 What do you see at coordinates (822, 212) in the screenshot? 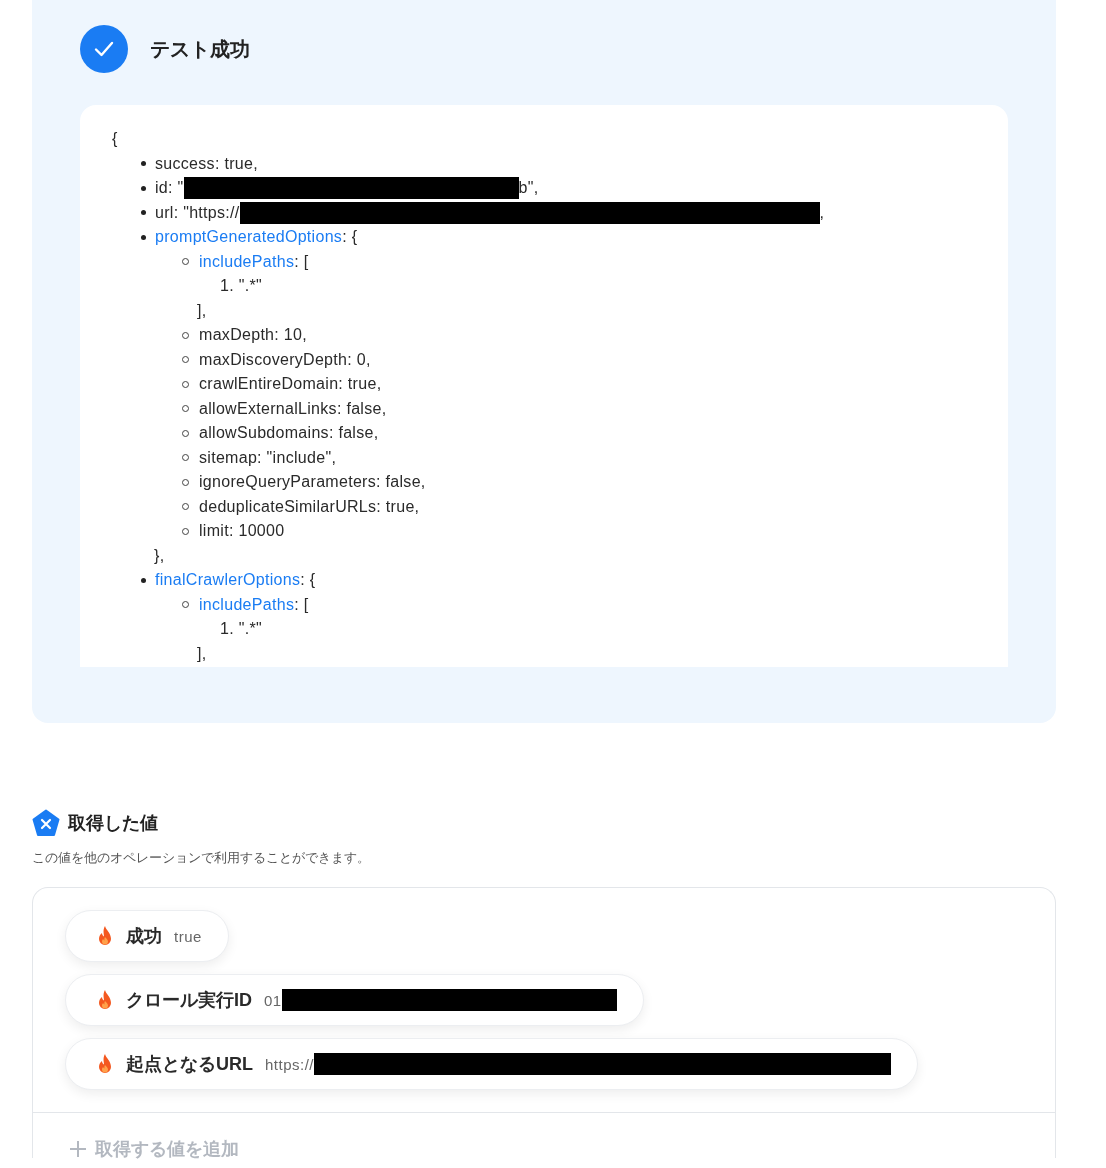
I see `json-text: ,` at bounding box center [822, 212].